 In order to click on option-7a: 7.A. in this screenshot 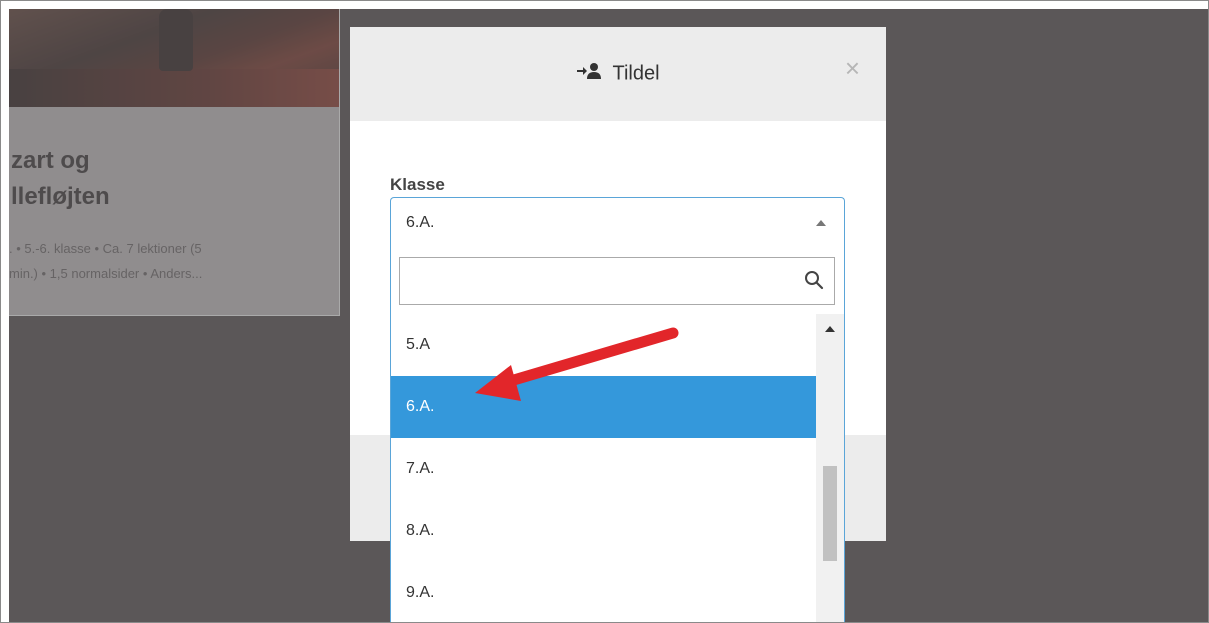, I will do `click(603, 469)`.